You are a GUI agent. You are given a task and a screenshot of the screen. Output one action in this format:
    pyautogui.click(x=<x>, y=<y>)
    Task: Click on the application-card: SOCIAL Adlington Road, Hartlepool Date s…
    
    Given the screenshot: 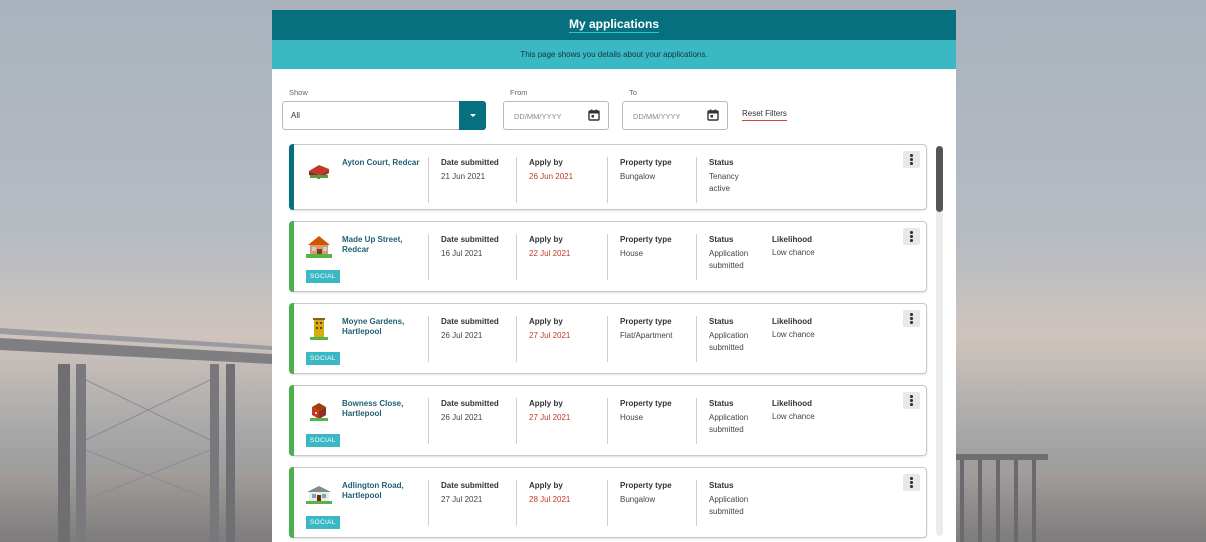 What is the action you would take?
    pyautogui.click(x=608, y=502)
    